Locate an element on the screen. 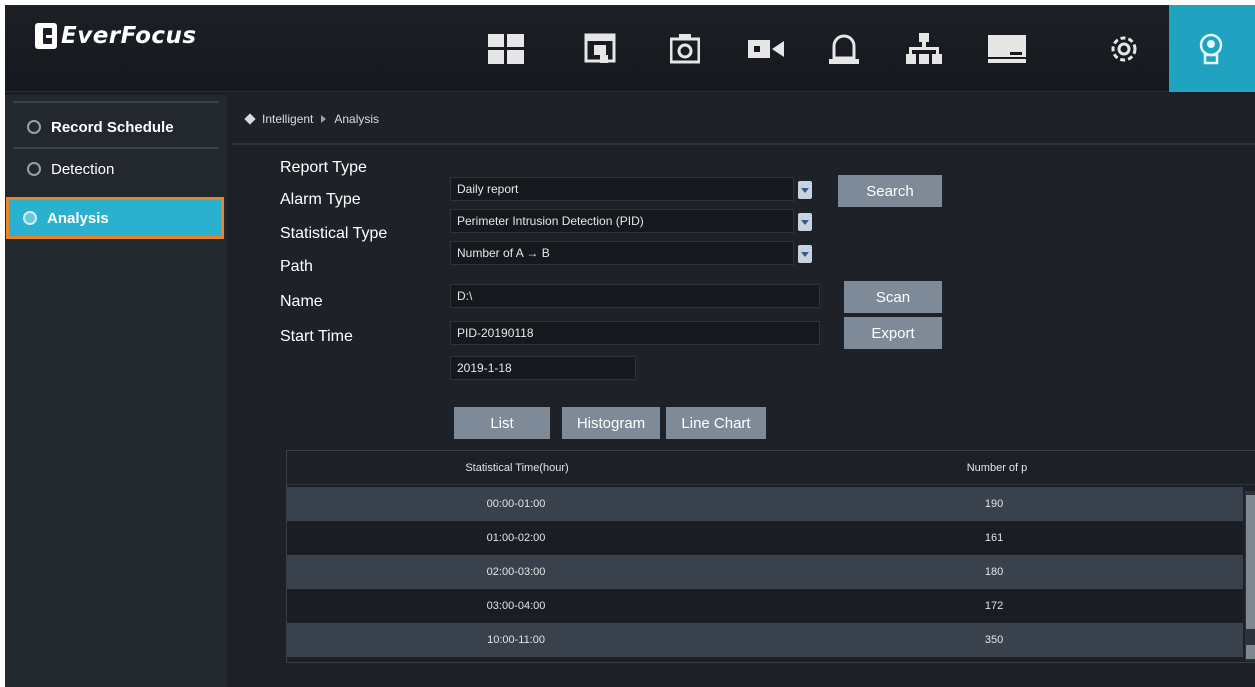 The image size is (1255, 687). storage-icon is located at coordinates (1007, 48).